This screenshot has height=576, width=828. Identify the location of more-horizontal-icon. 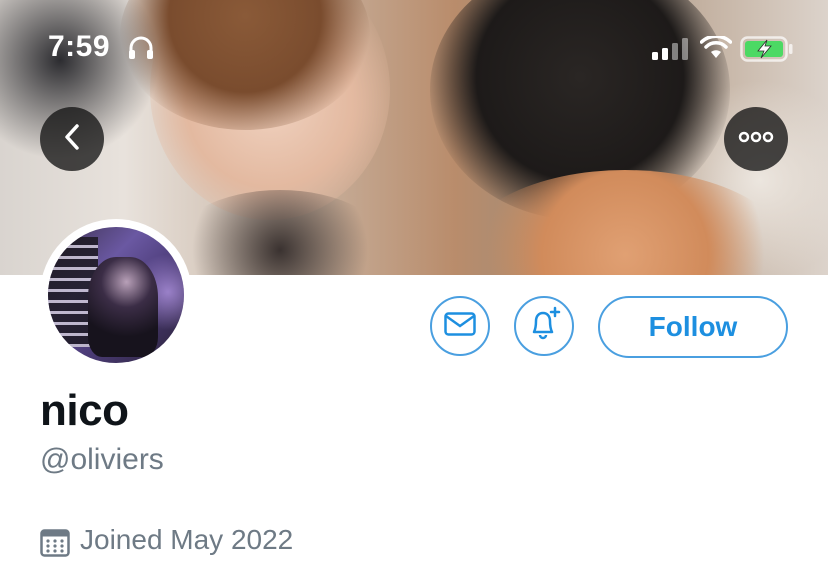
(756, 139).